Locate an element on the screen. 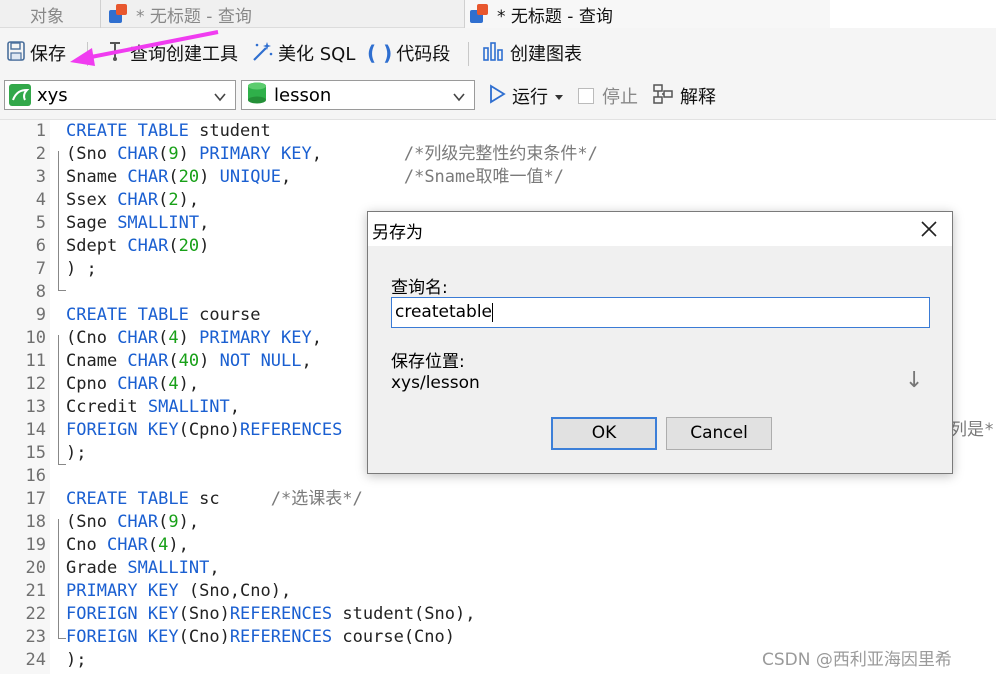  beautify-sql-label: 美化 SQL is located at coordinates (317, 54).